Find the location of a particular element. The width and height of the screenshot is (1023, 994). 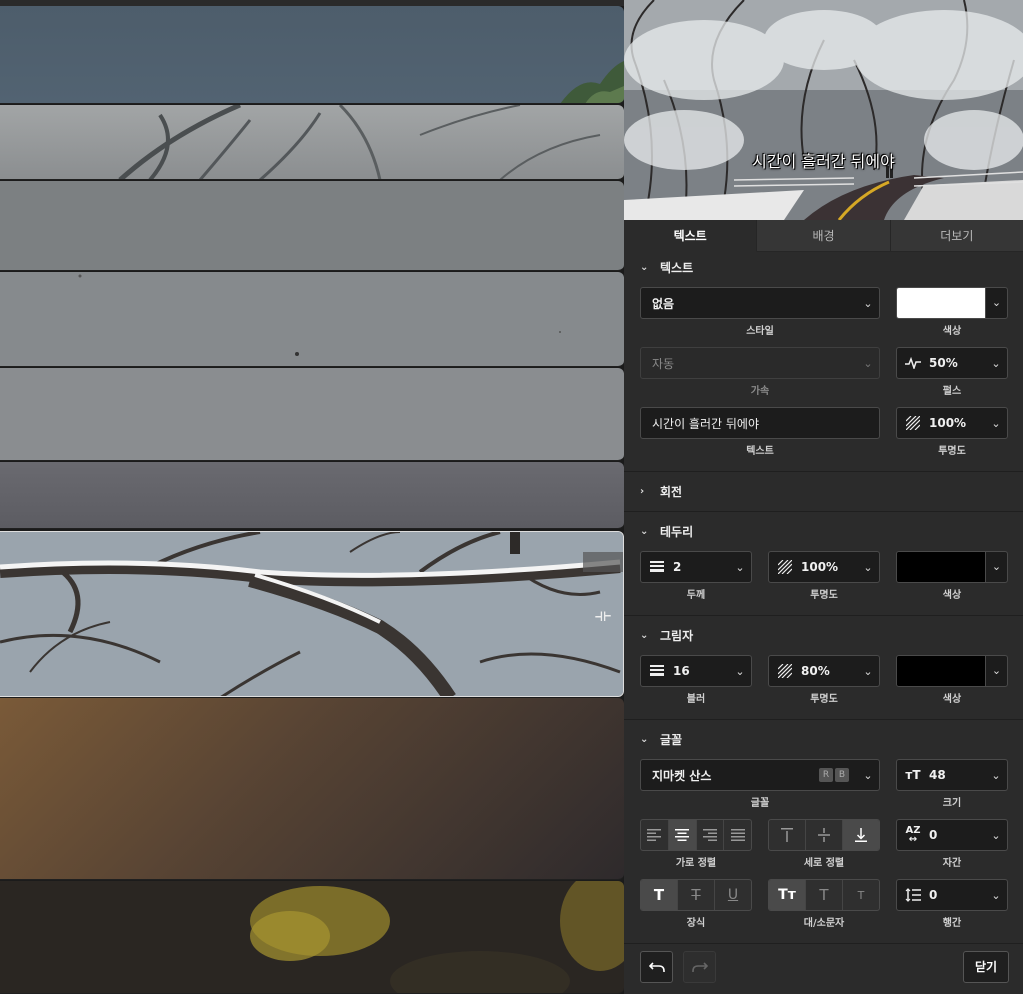

redo-button is located at coordinates (699, 967).